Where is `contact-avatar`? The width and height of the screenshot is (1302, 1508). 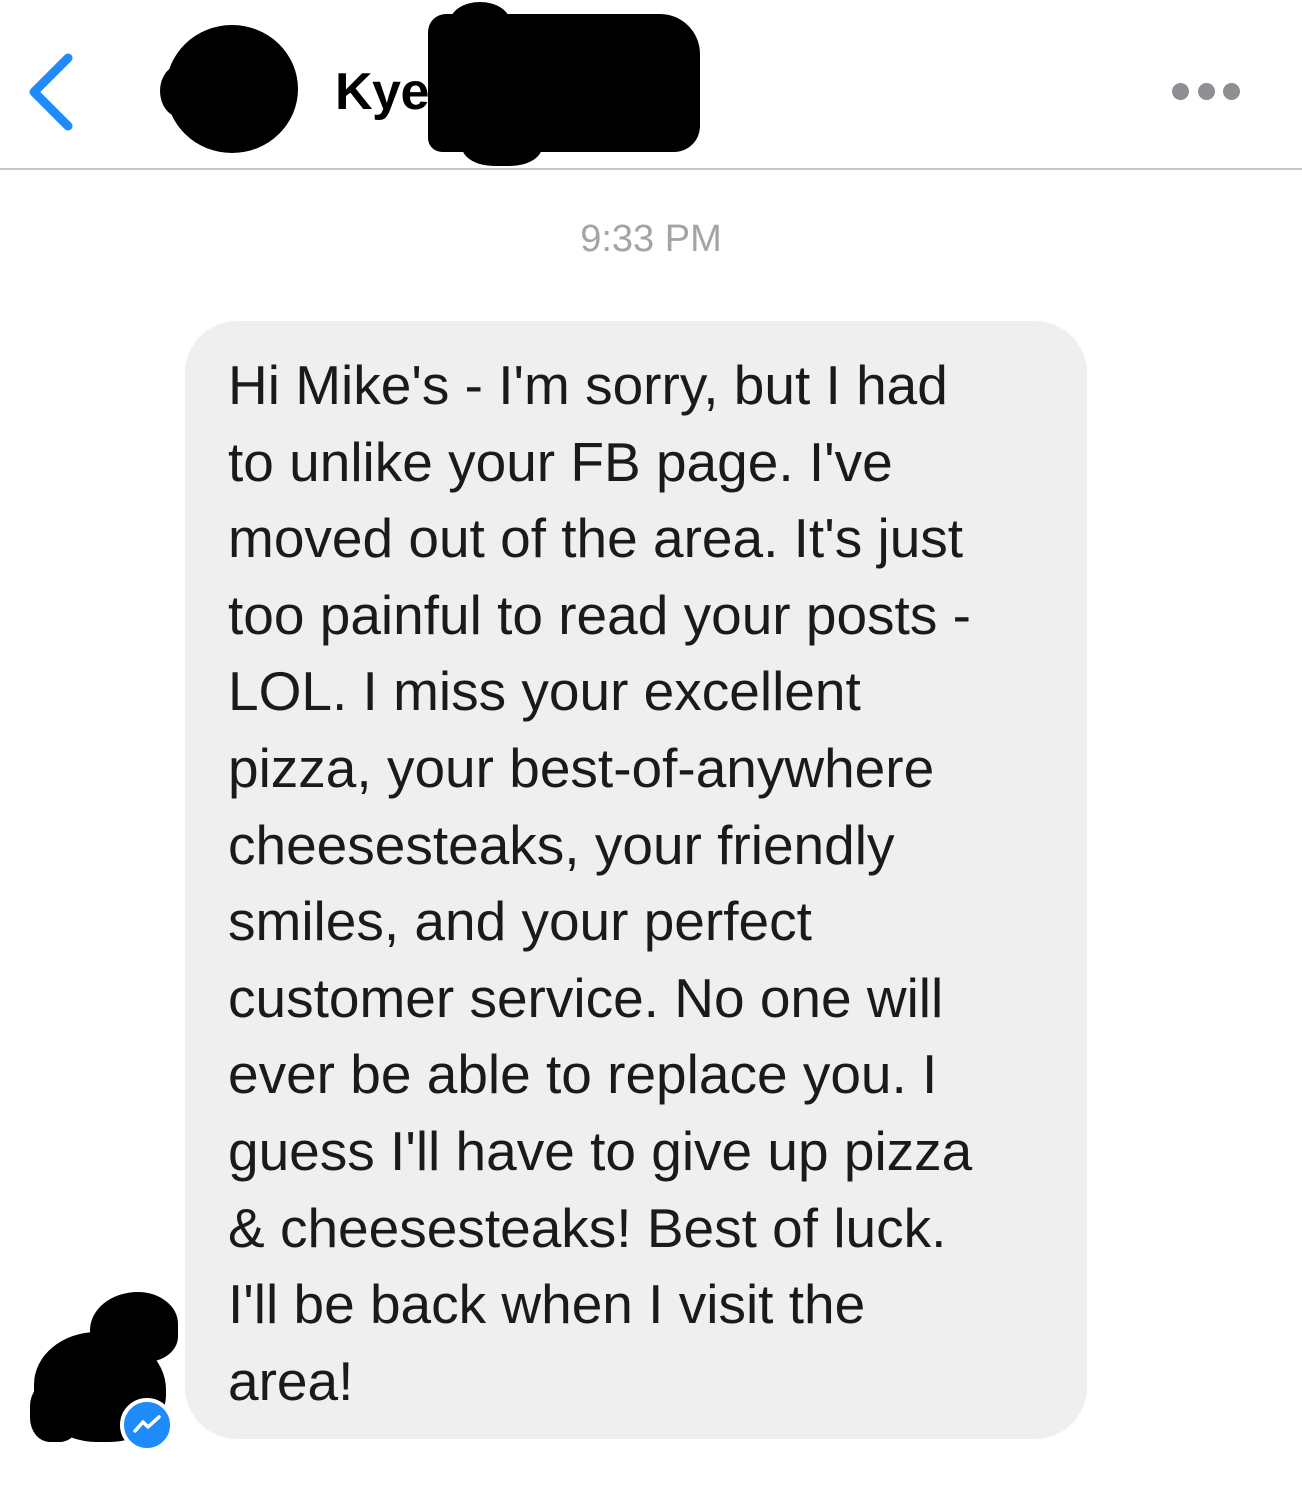
contact-avatar is located at coordinates (229, 89).